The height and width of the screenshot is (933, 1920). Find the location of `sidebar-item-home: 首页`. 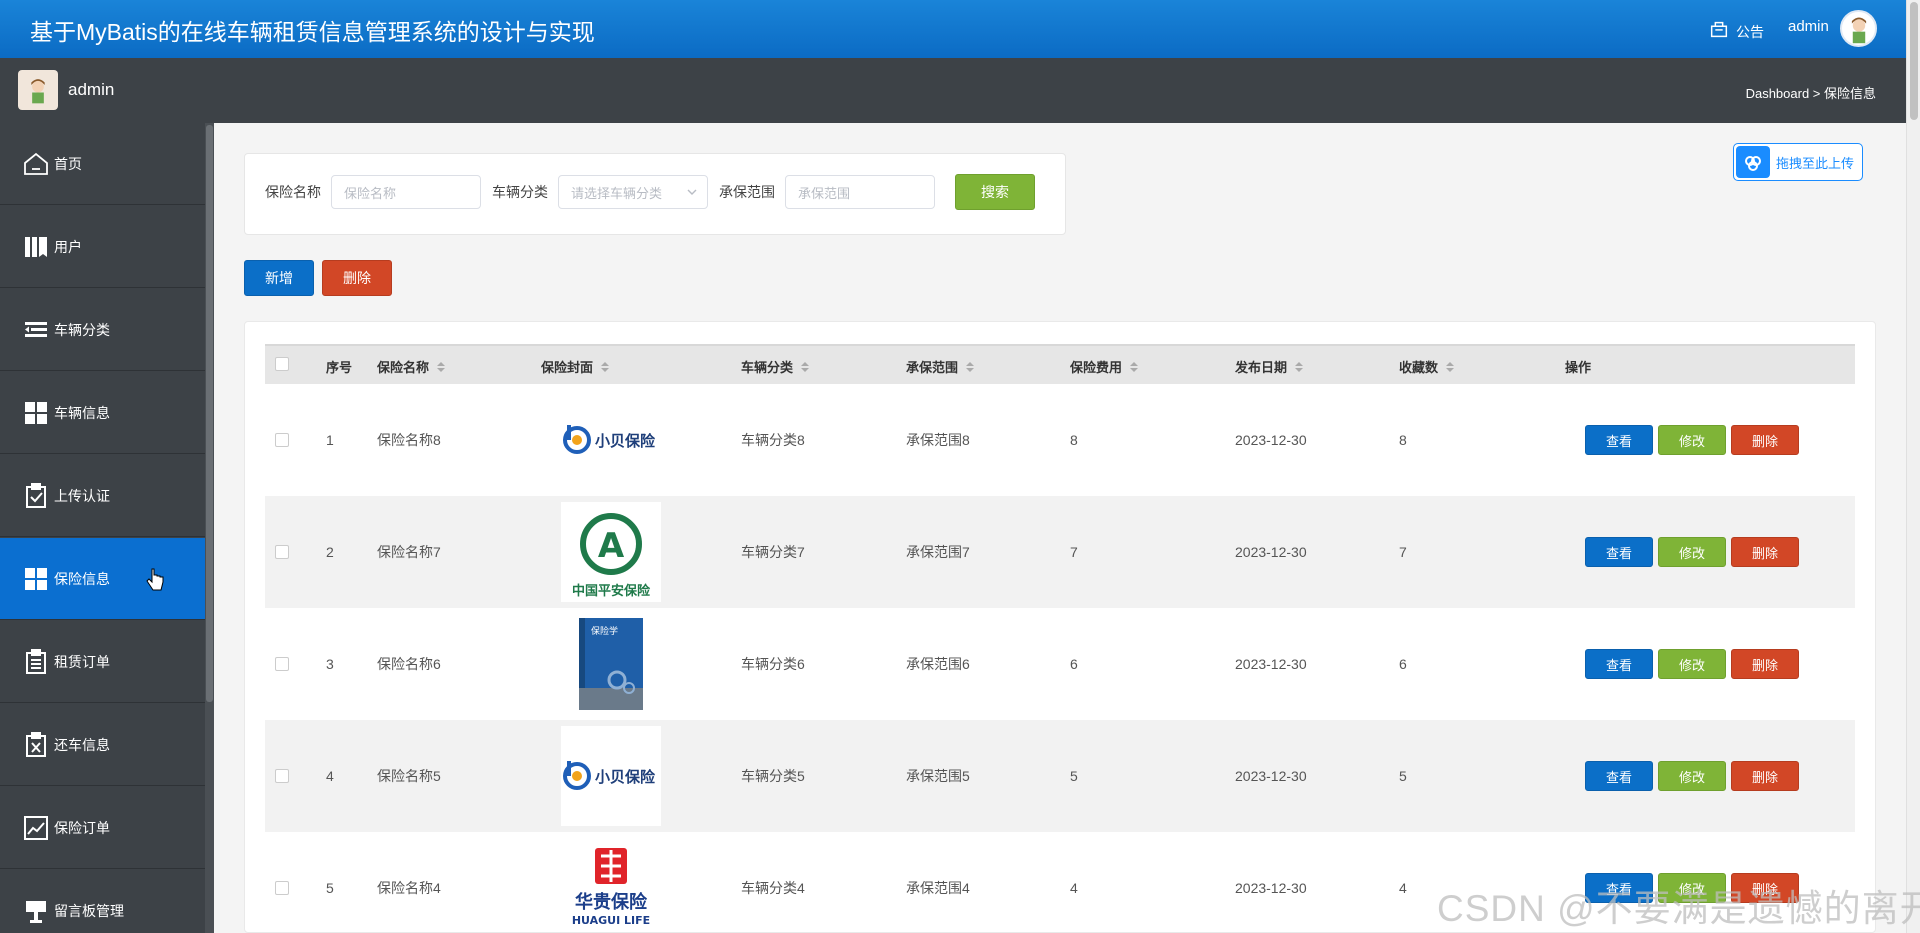

sidebar-item-home: 首页 is located at coordinates (102, 164).